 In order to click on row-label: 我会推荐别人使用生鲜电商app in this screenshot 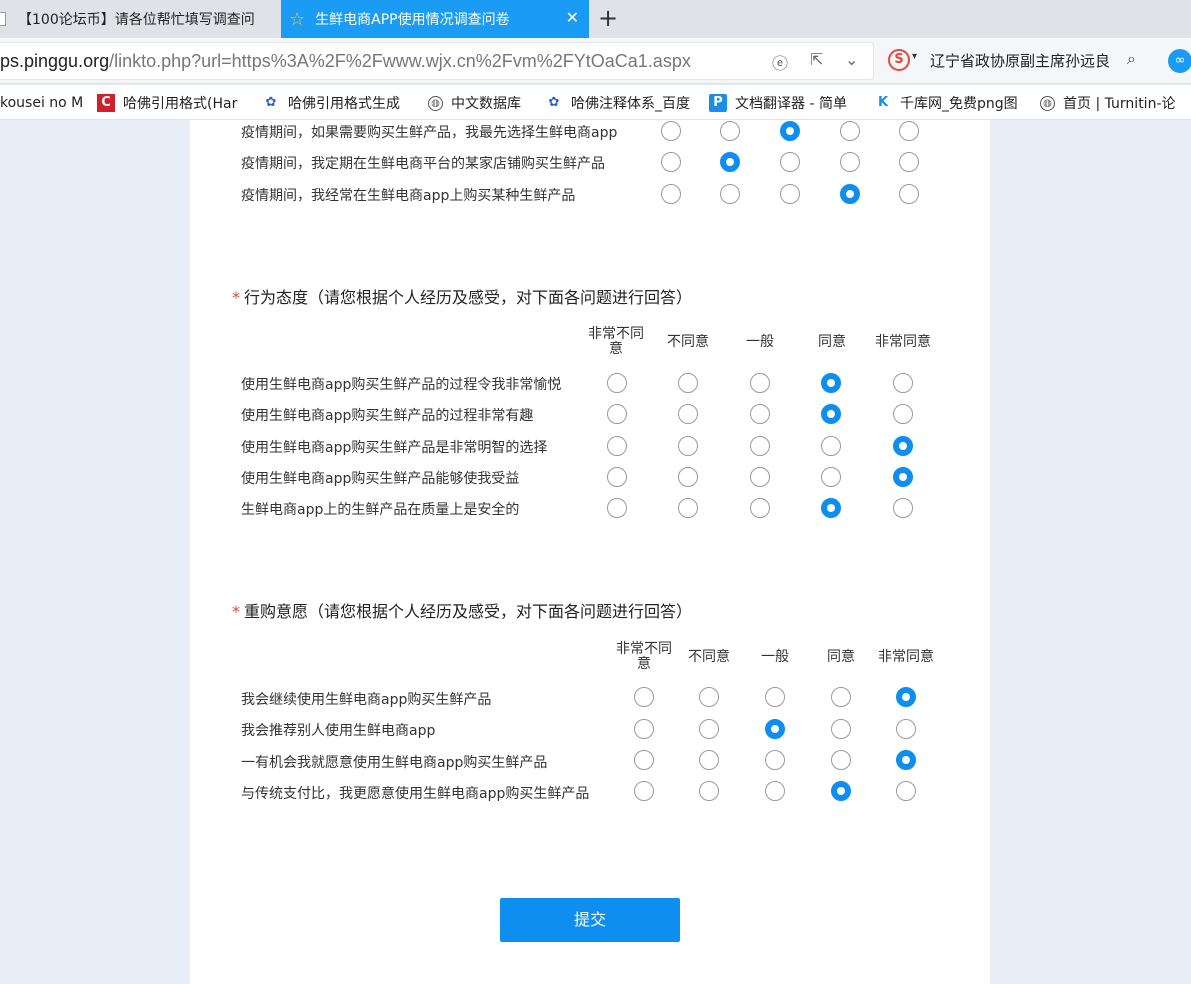, I will do `click(338, 731)`.